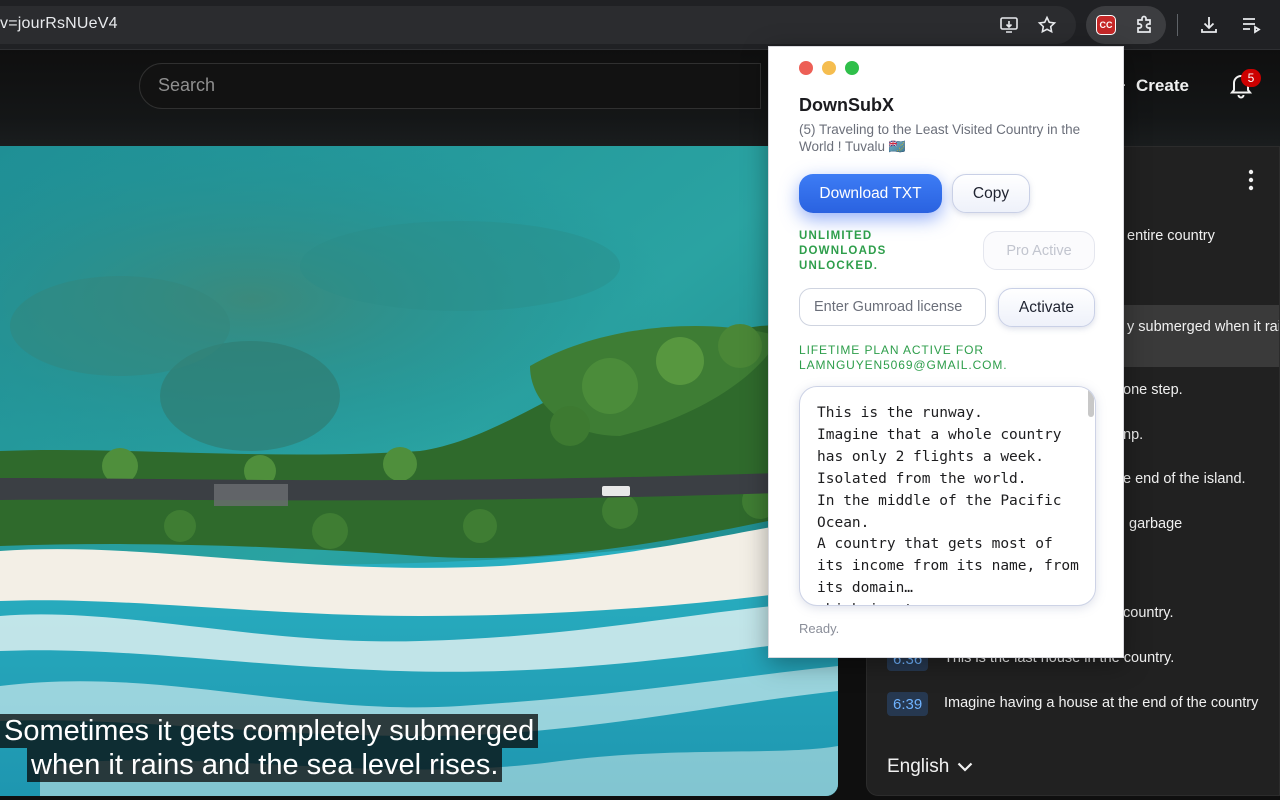 The image size is (1280, 800). Describe the element at coordinates (843, 251) in the screenshot. I see `unlimited-status: UNLIMITED DOWNLOADS UNLOCKED.` at that location.